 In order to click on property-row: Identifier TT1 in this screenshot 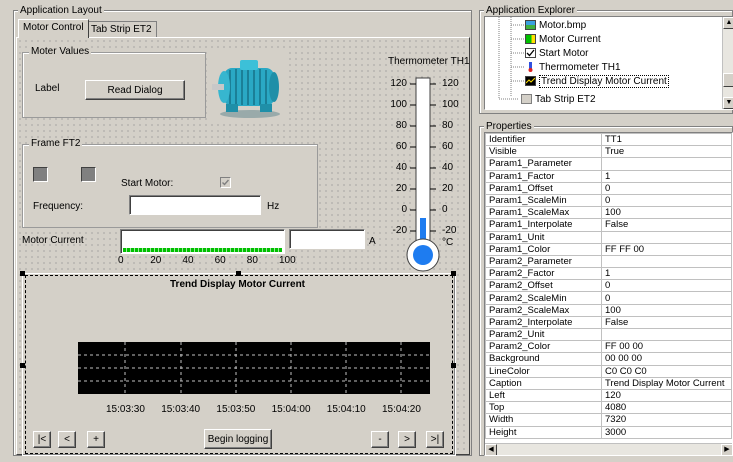, I will do `click(608, 140)`.